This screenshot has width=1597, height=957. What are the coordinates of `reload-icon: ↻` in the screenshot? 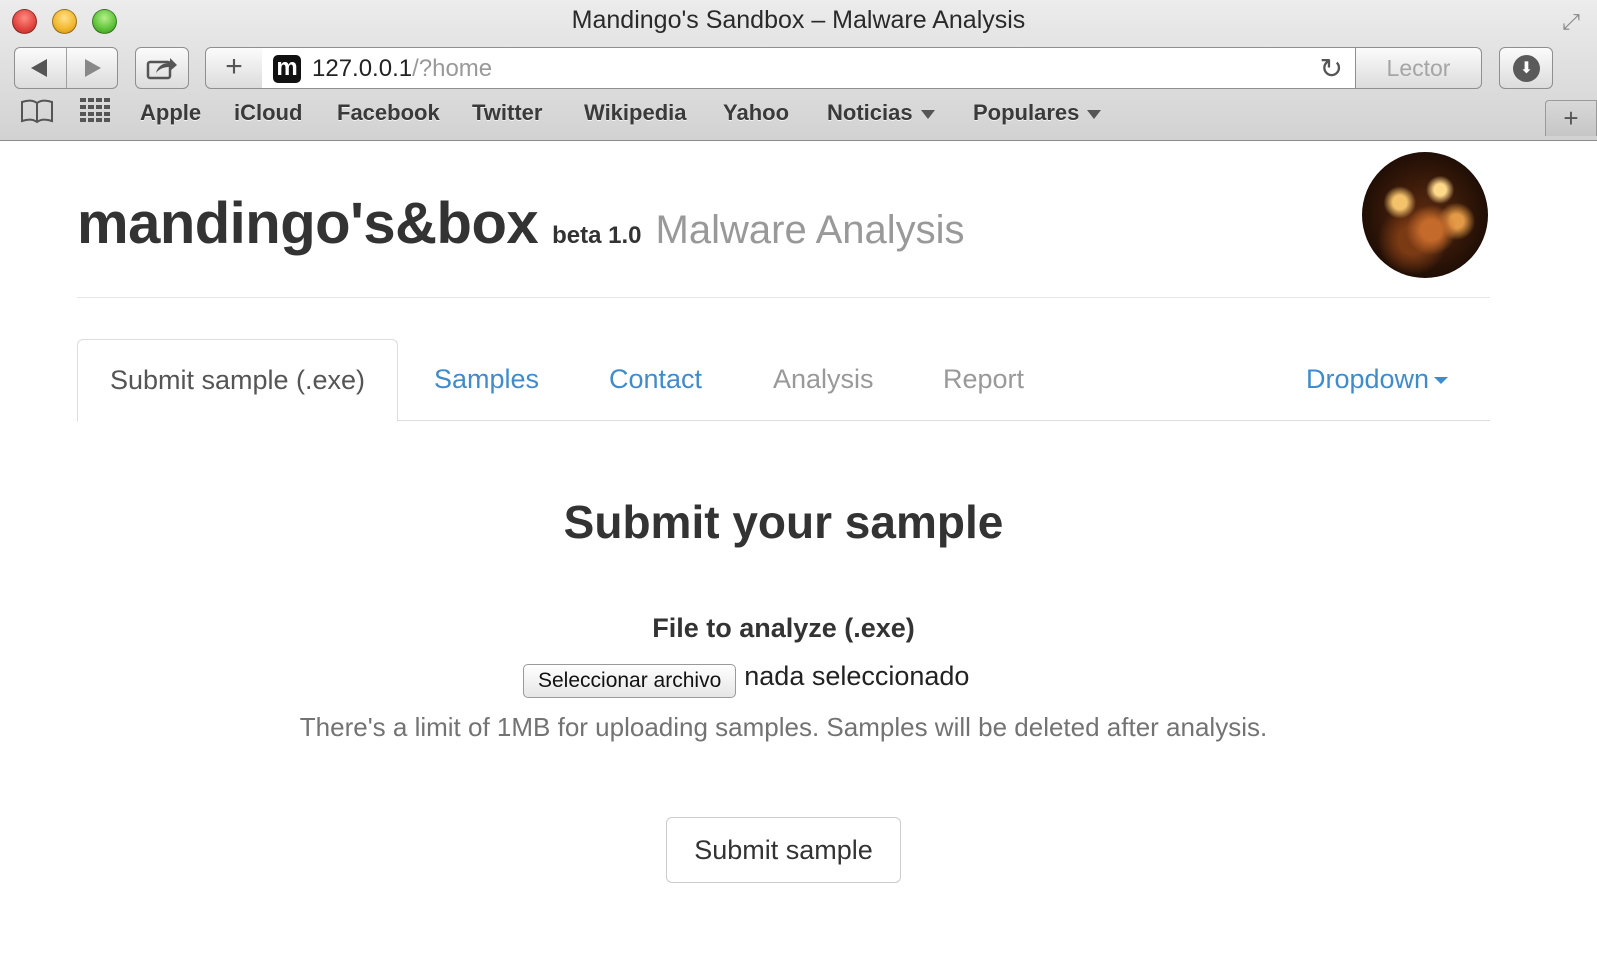 It's located at (1331, 68).